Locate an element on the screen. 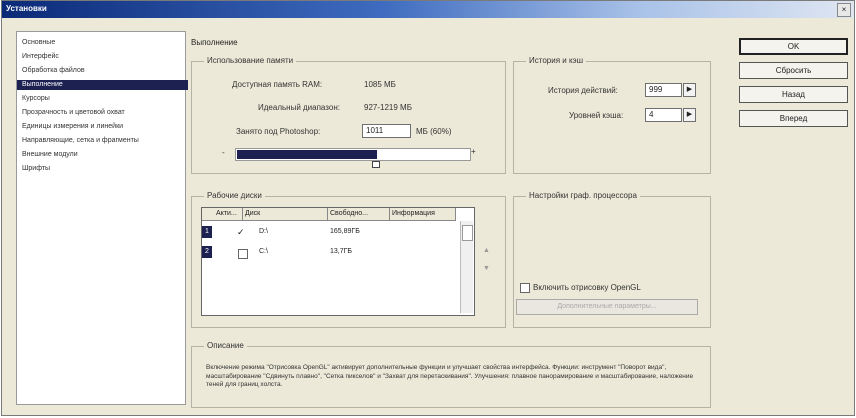 Image resolution: width=856 pixels, height=418 pixels. row-number: 2 is located at coordinates (207, 252).